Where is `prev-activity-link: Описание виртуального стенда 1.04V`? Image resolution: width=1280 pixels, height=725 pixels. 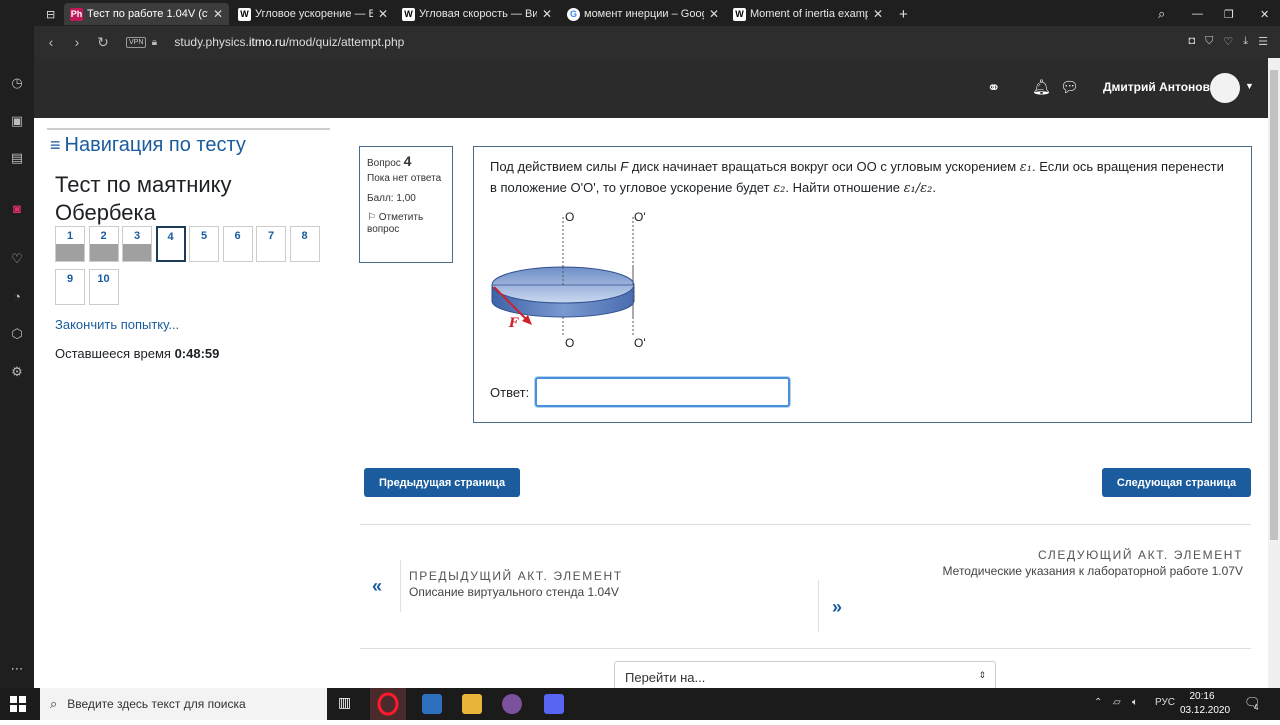
prev-activity-link: Описание виртуального стенда 1.04V is located at coordinates (514, 592).